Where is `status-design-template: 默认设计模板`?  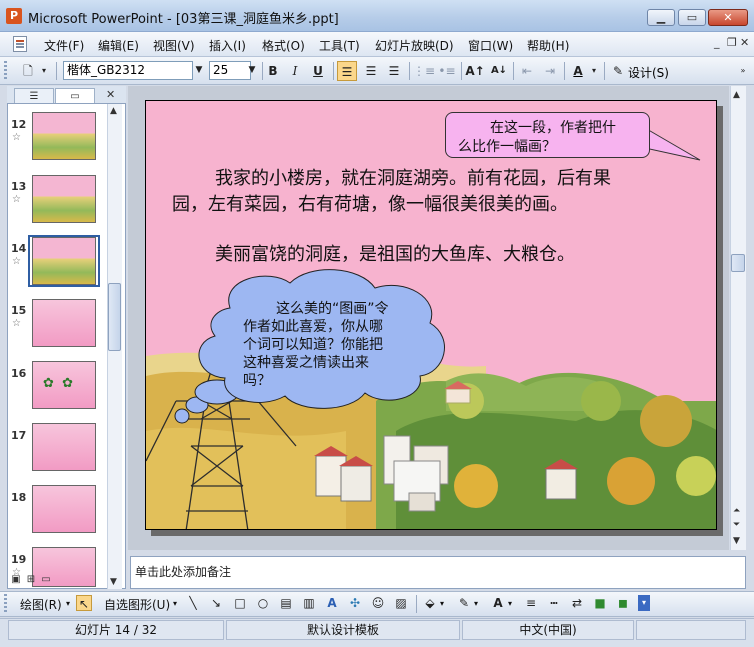
status-design-template: 默认设计模板 is located at coordinates (343, 630).